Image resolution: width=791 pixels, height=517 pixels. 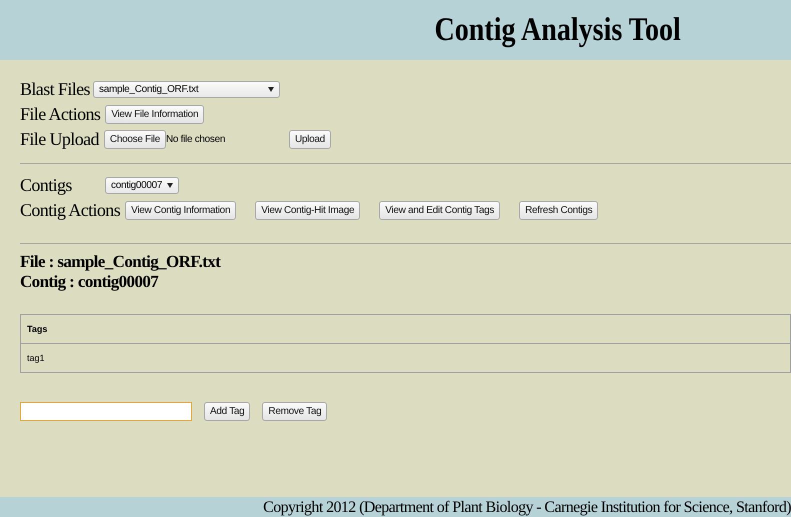 I want to click on field-label: File Upload, so click(x=59, y=139).